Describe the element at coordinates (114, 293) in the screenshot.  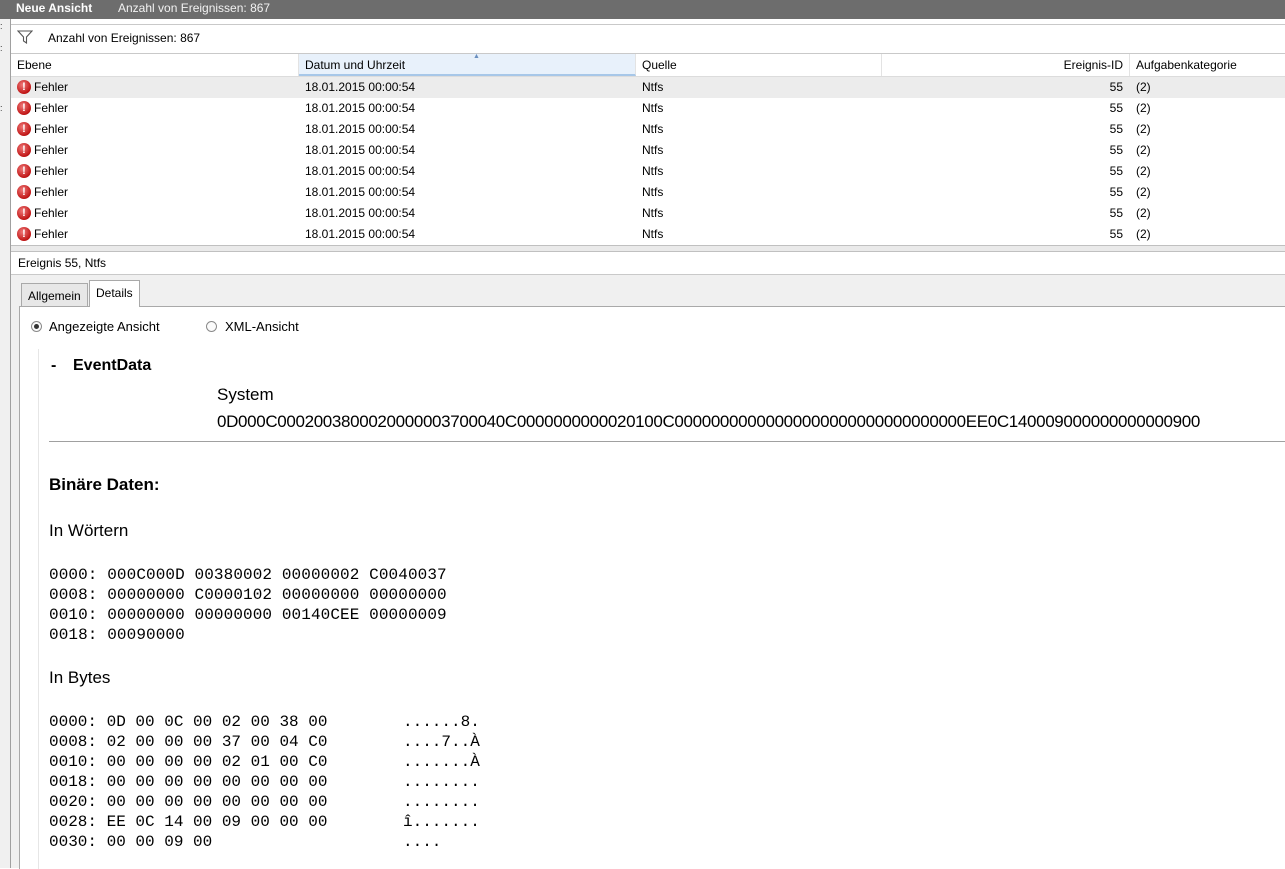
I see `tab-details: Details` at that location.